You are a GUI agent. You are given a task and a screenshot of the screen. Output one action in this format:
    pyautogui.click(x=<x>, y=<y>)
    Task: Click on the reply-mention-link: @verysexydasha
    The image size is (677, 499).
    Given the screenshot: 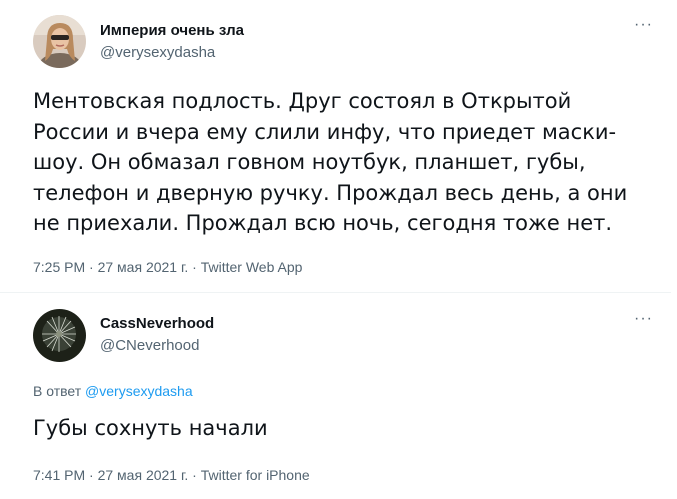 What is the action you would take?
    pyautogui.click(x=139, y=391)
    